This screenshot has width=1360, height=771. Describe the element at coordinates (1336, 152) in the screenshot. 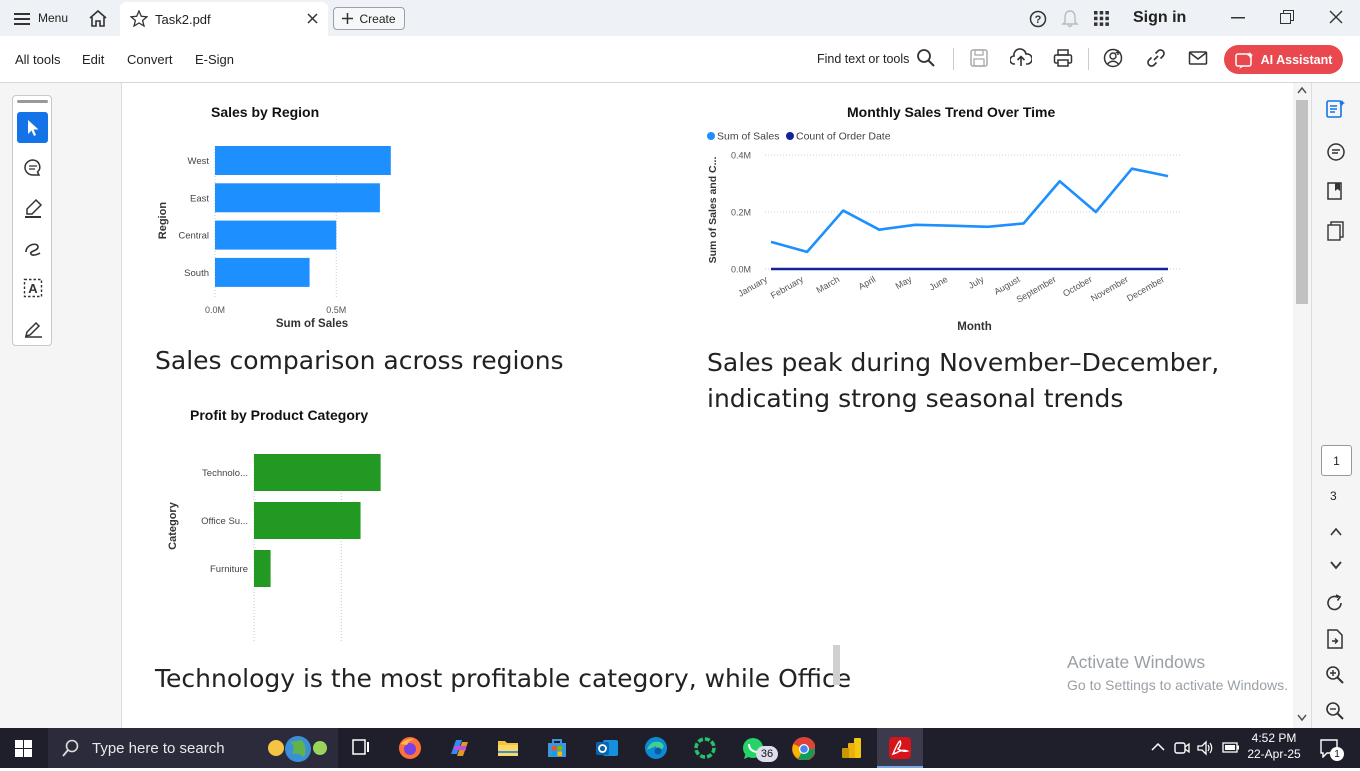

I see `comments-panel-icon` at that location.